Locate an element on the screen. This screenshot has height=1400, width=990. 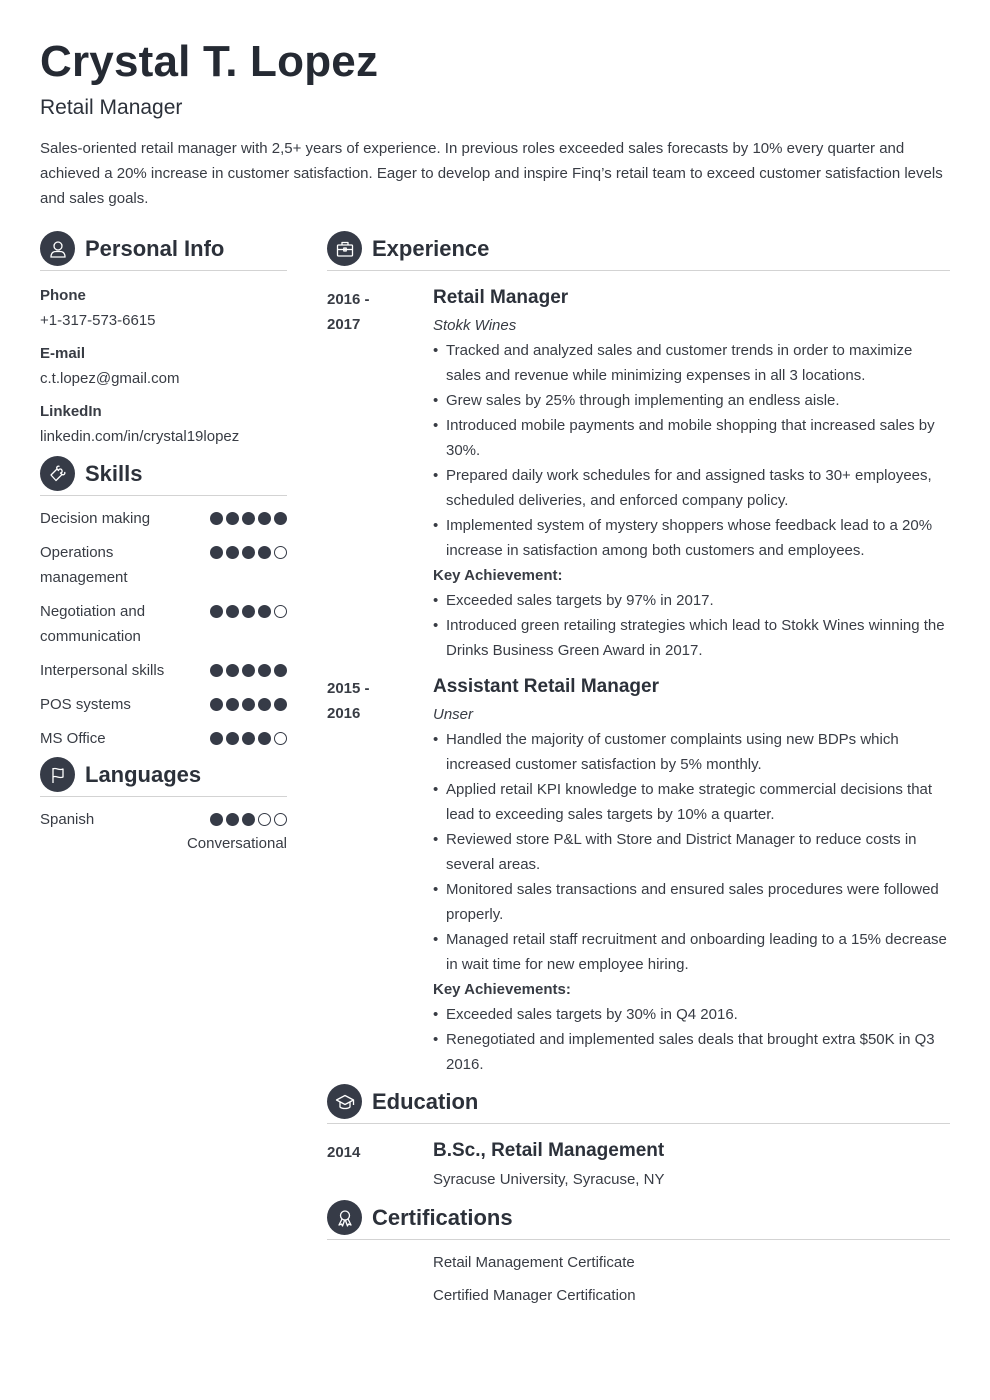
key-achievement-label: Key Achievement: is located at coordinates (498, 575).